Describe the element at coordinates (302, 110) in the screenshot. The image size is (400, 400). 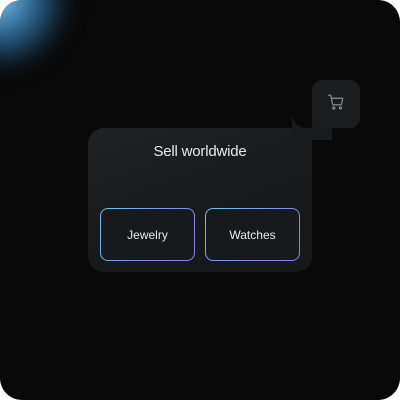
I see `card-notch` at that location.